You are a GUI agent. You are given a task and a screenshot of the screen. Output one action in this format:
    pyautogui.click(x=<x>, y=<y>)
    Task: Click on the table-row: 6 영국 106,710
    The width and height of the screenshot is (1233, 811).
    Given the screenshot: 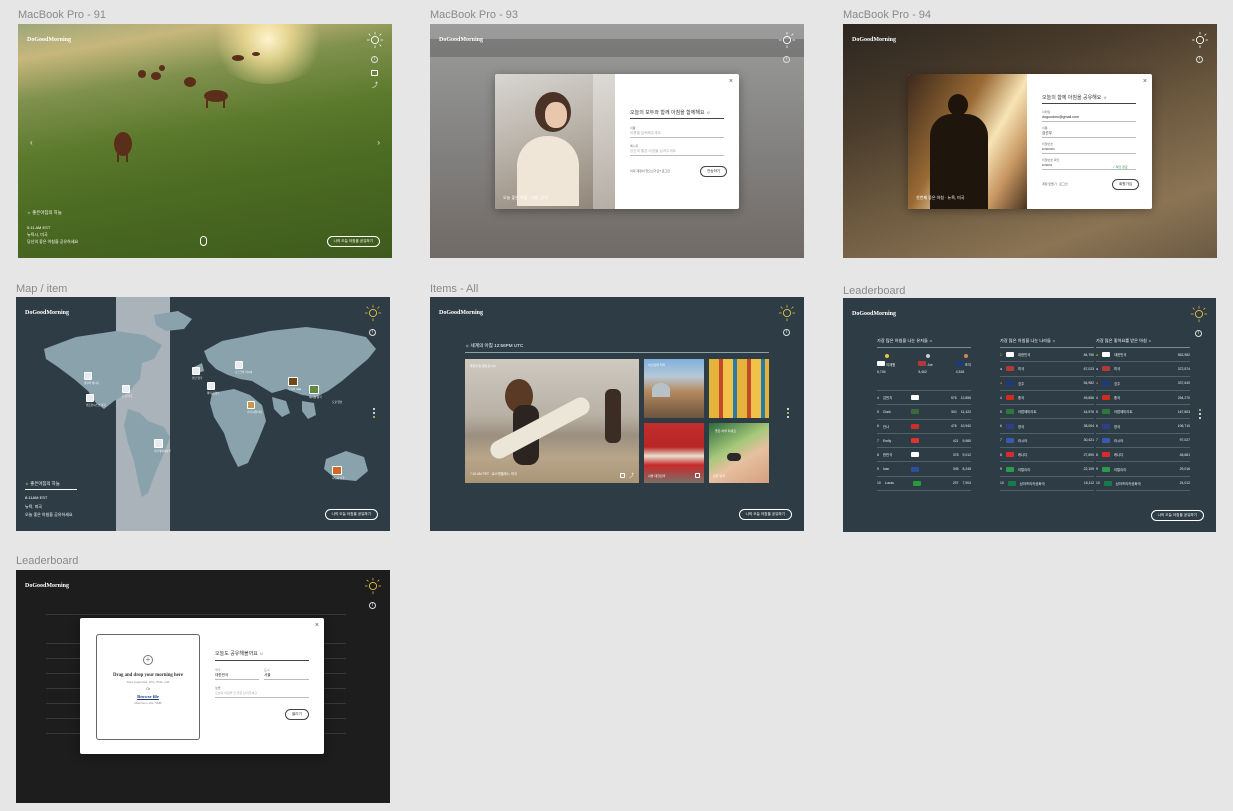 What is the action you would take?
    pyautogui.click(x=1143, y=426)
    